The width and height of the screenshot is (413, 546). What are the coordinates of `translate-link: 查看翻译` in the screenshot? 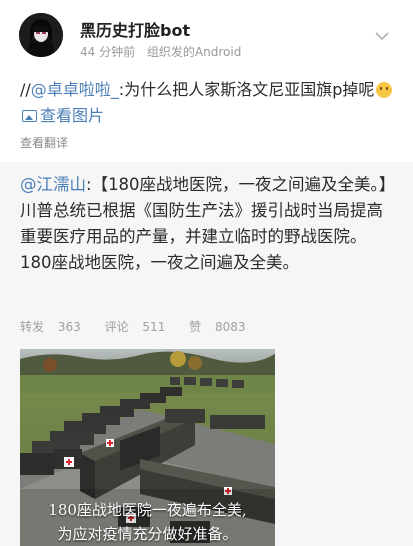 It's located at (44, 142).